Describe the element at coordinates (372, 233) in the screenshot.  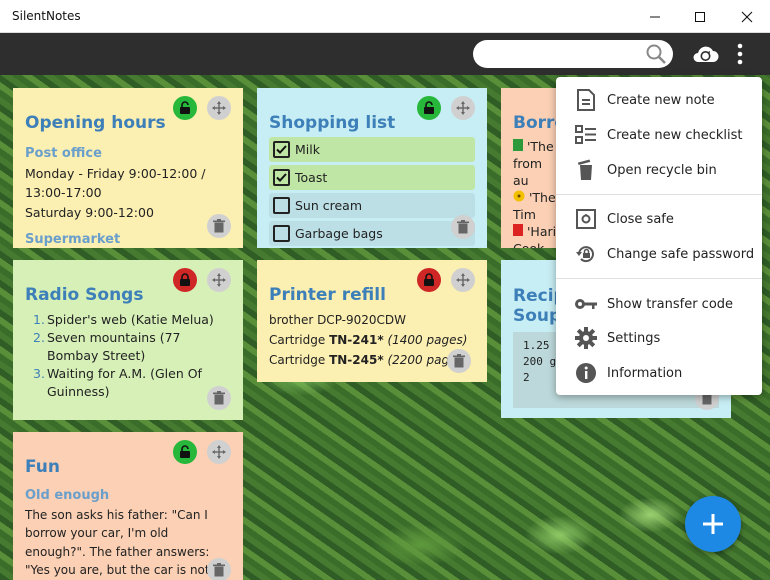
I see `checklist-item: Garbage bags` at that location.